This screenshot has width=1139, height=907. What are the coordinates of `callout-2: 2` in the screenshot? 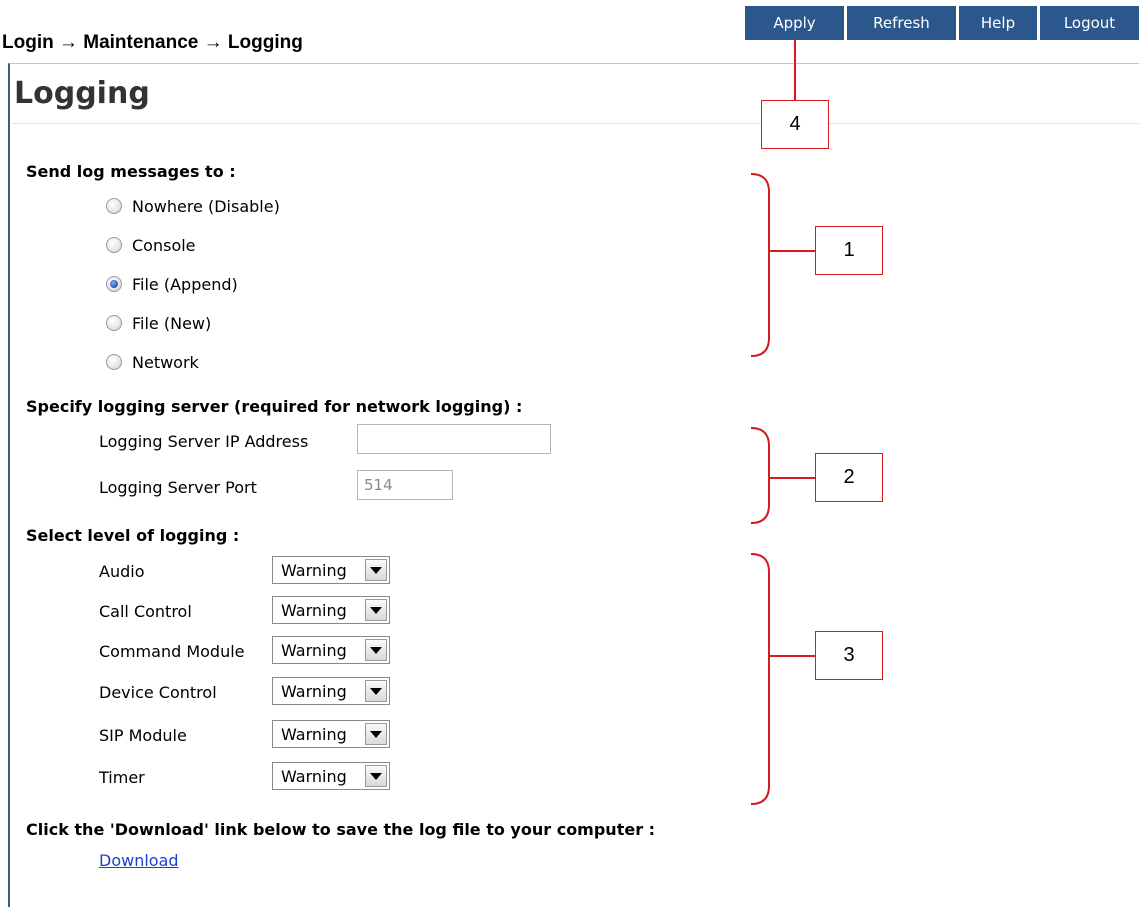 It's located at (849, 477).